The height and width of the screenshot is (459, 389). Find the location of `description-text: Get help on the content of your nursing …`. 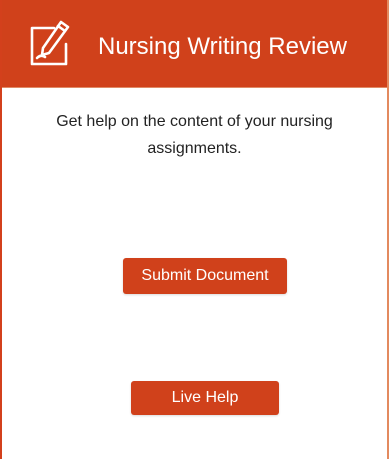

description-text: Get help on the content of your nursing … is located at coordinates (194, 135).